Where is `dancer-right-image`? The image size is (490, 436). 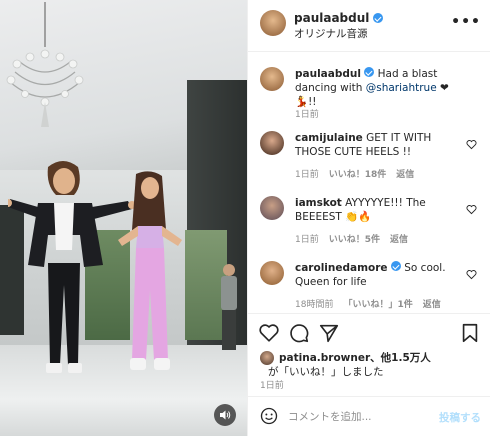
dancer-right-image is located at coordinates (150, 270).